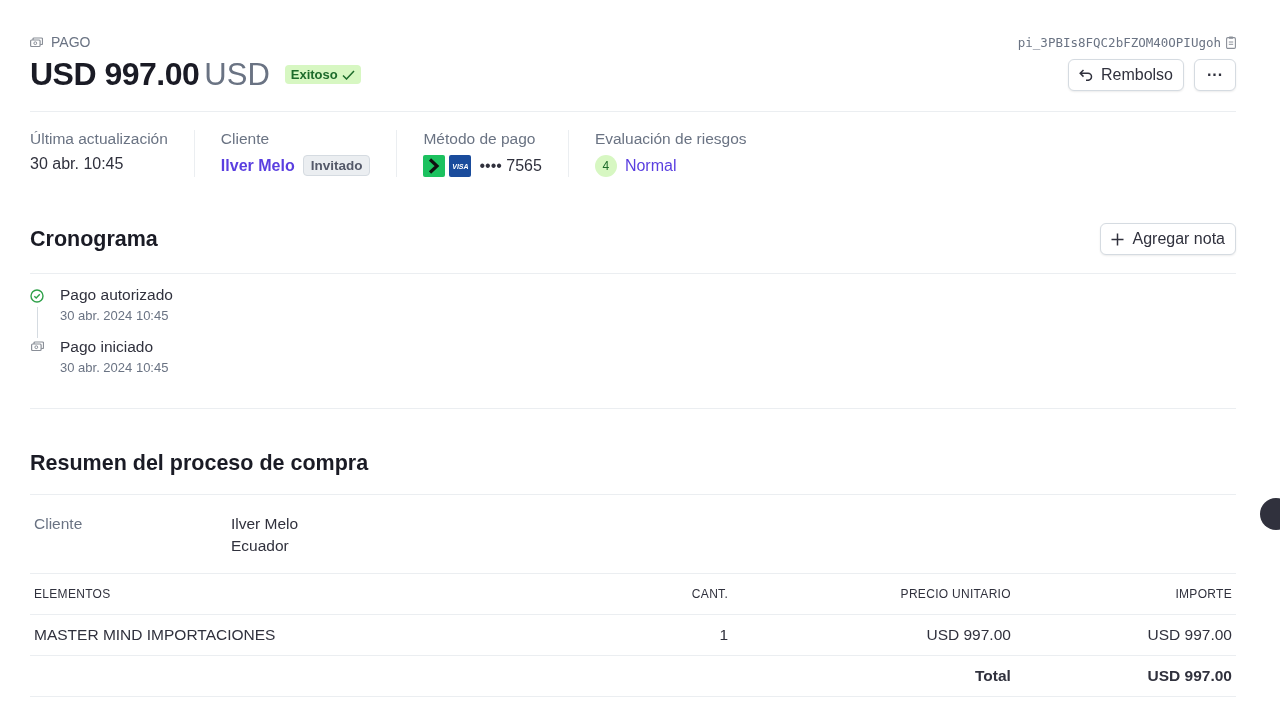  What do you see at coordinates (679, 635) in the screenshot?
I see `table-cell: 1` at bounding box center [679, 635].